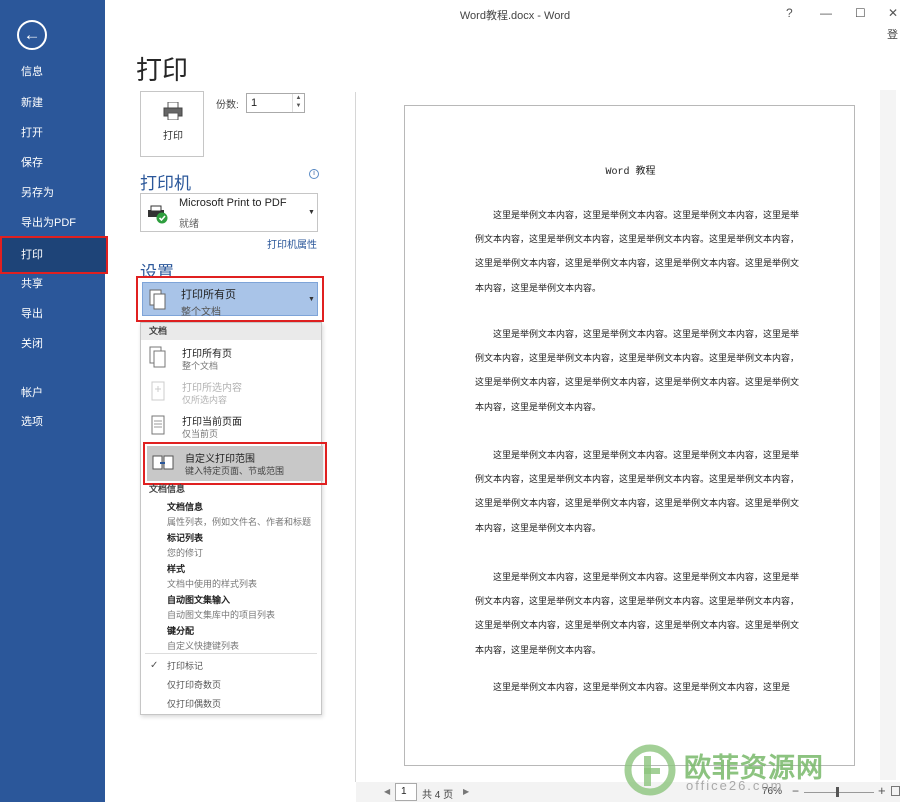 The height and width of the screenshot is (802, 900). I want to click on document-title: Word 教程, so click(630, 172).